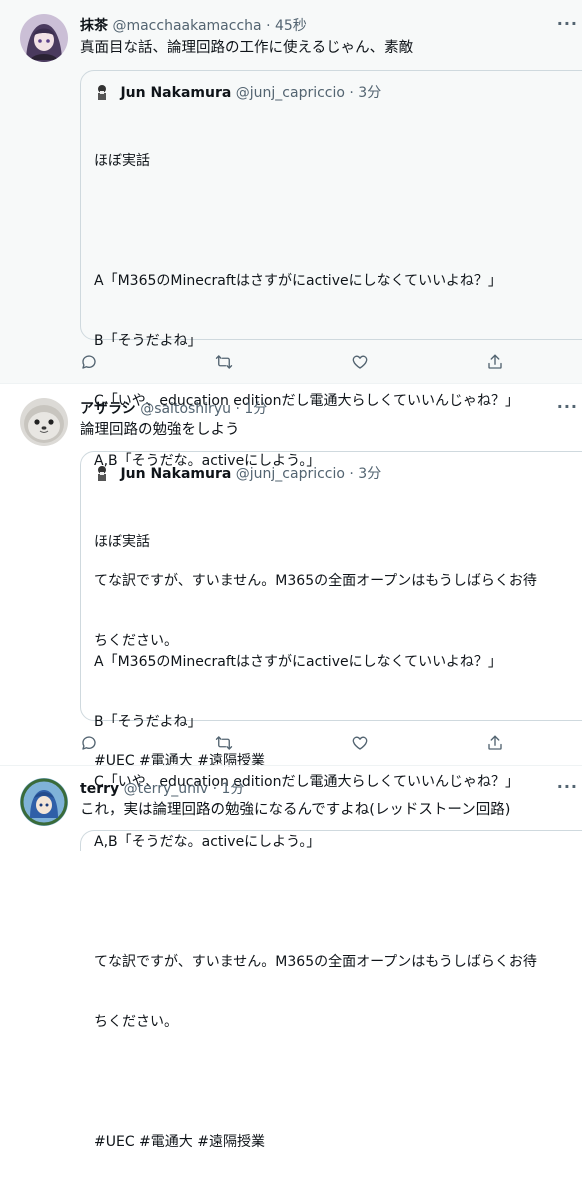 This screenshot has height=1192, width=582. Describe the element at coordinates (286, 26) in the screenshot. I see `timestamp: · 45秒` at that location.